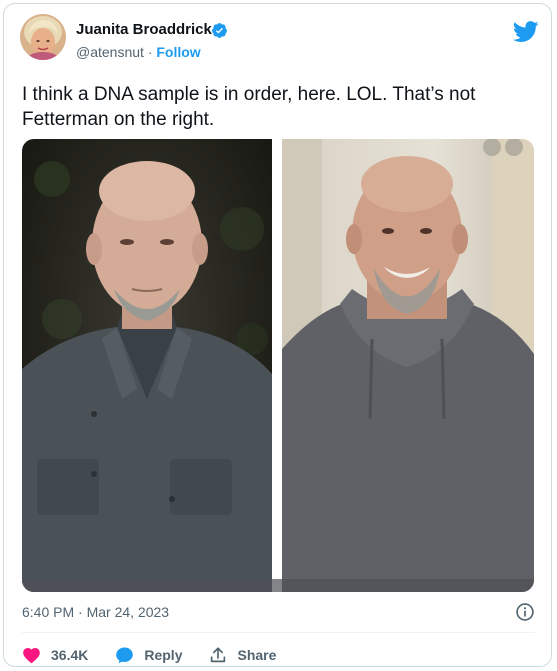 Image resolution: width=557 pixels, height=671 pixels. I want to click on info-icon, so click(525, 612).